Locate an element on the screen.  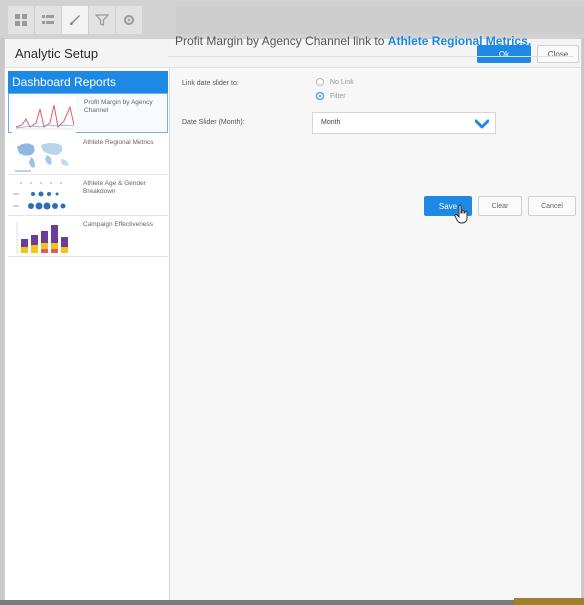
brush-tab-button is located at coordinates (75, 20).